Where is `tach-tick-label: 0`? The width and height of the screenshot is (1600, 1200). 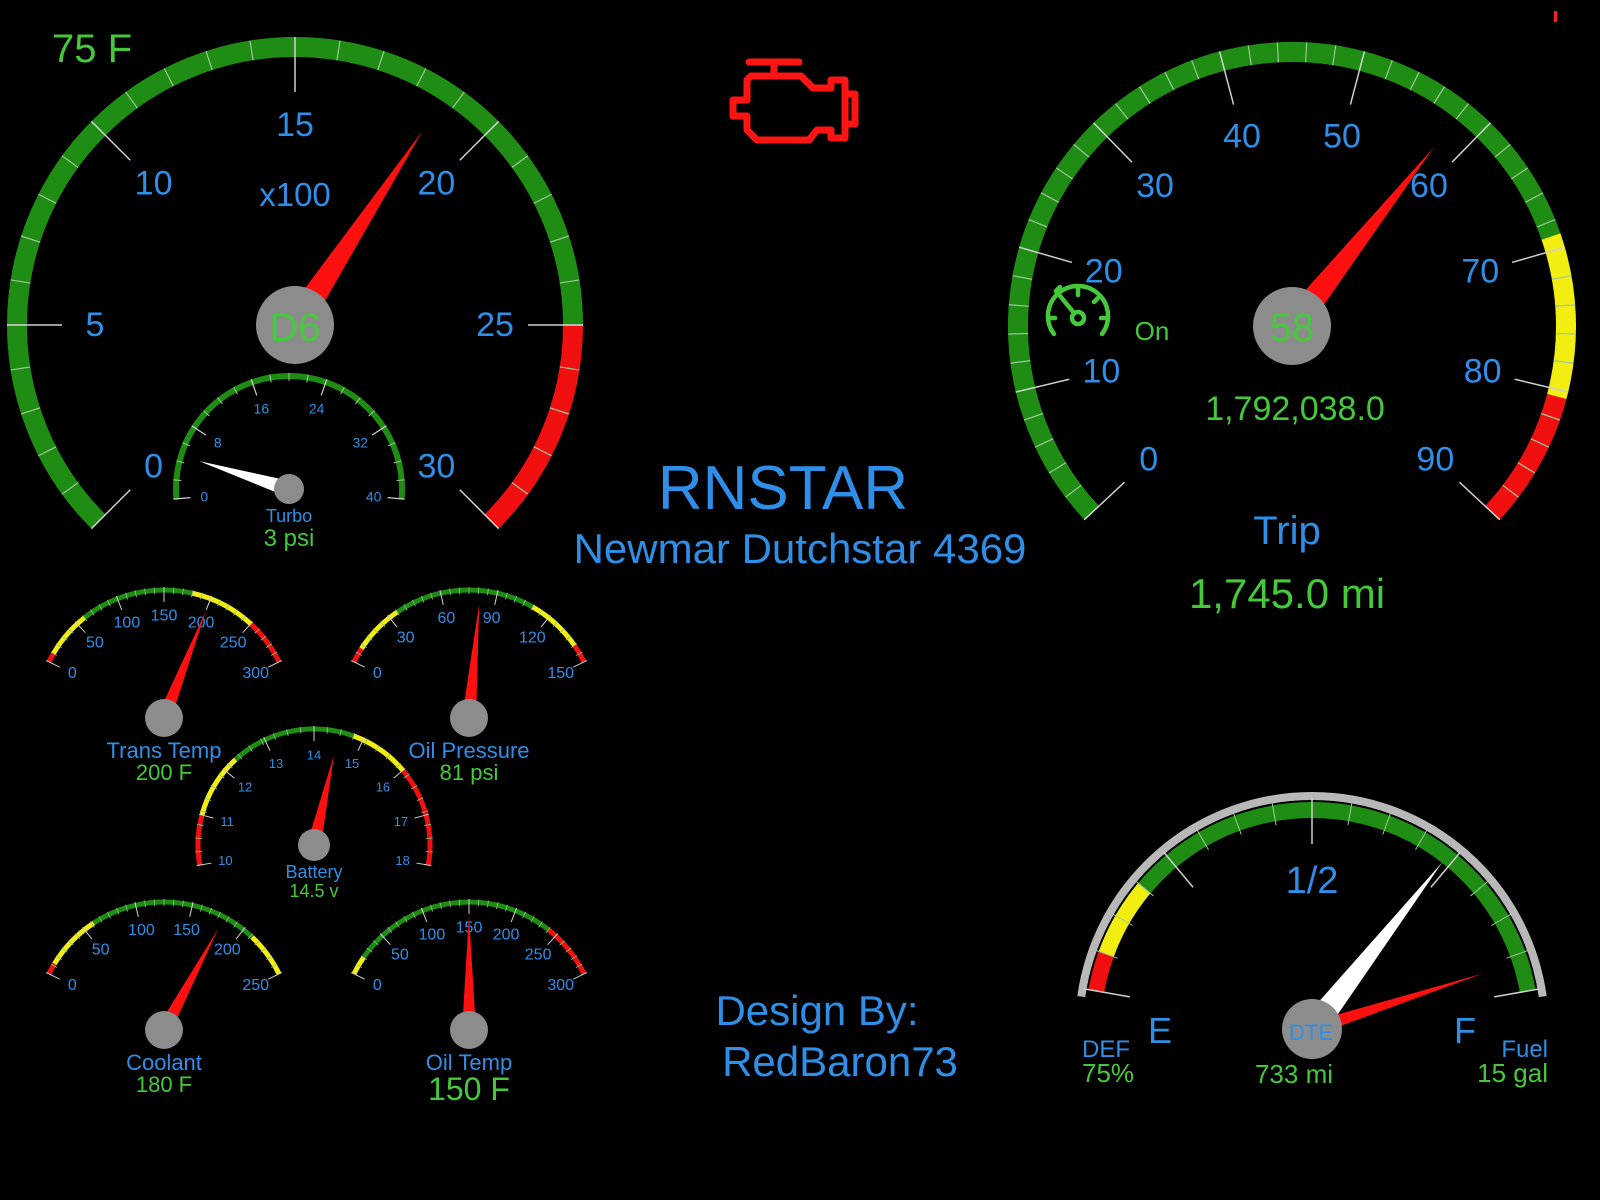
tach-tick-label: 0 is located at coordinates (153, 466).